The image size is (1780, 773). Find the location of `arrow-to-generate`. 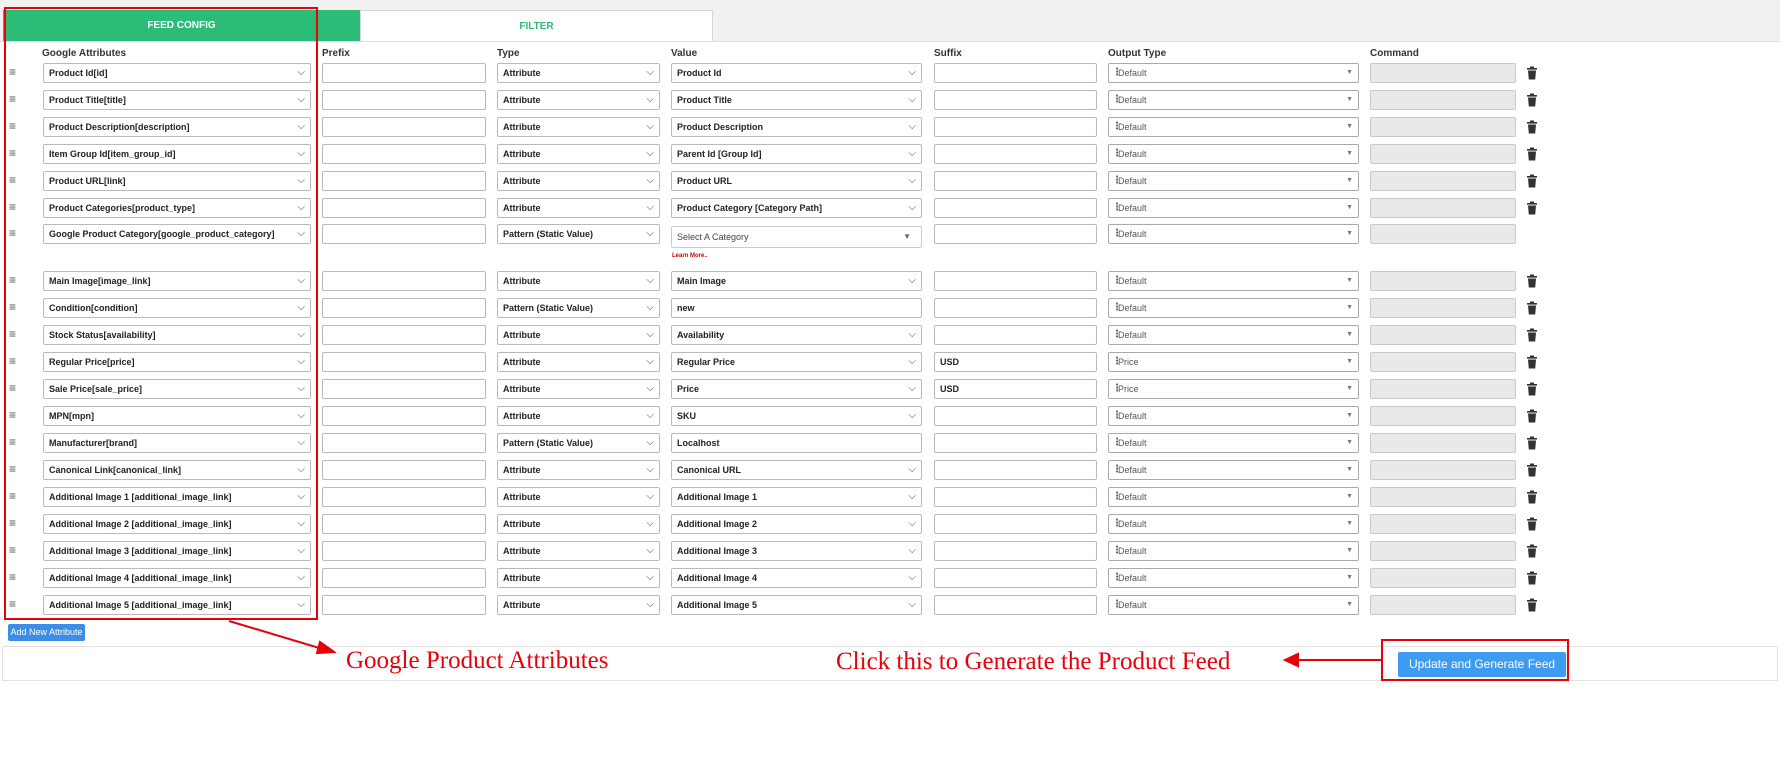

arrow-to-generate is located at coordinates (1331, 660).